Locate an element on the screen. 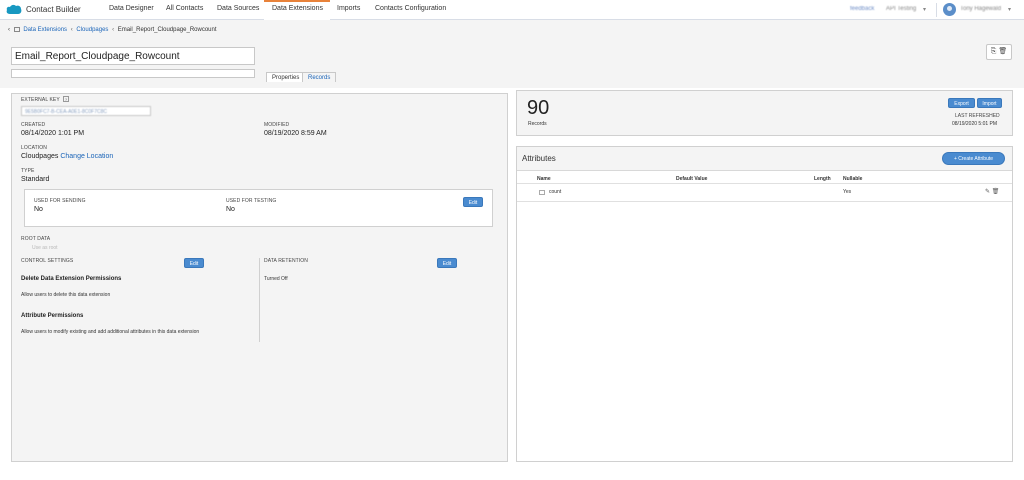 The width and height of the screenshot is (1024, 480). edit-sending-button: Edit is located at coordinates (473, 202).